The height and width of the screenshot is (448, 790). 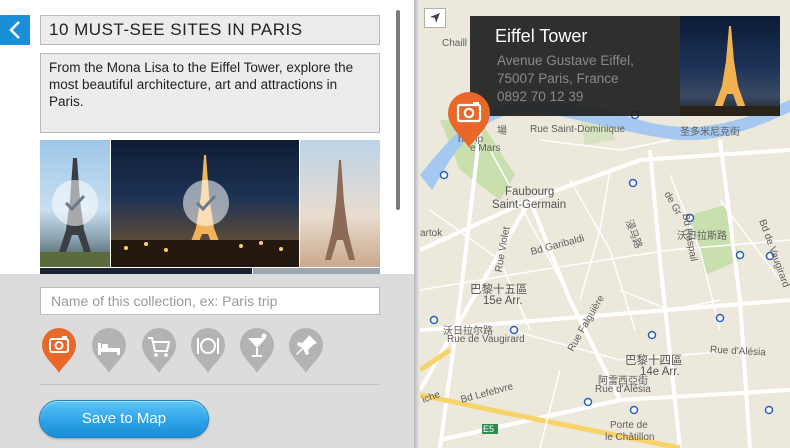 I want to click on category-nightlife, so click(x=257, y=351).